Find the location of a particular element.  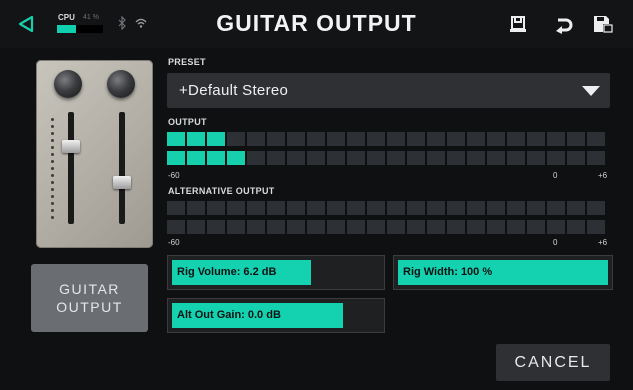

output-meter-row-right is located at coordinates (390, 158).